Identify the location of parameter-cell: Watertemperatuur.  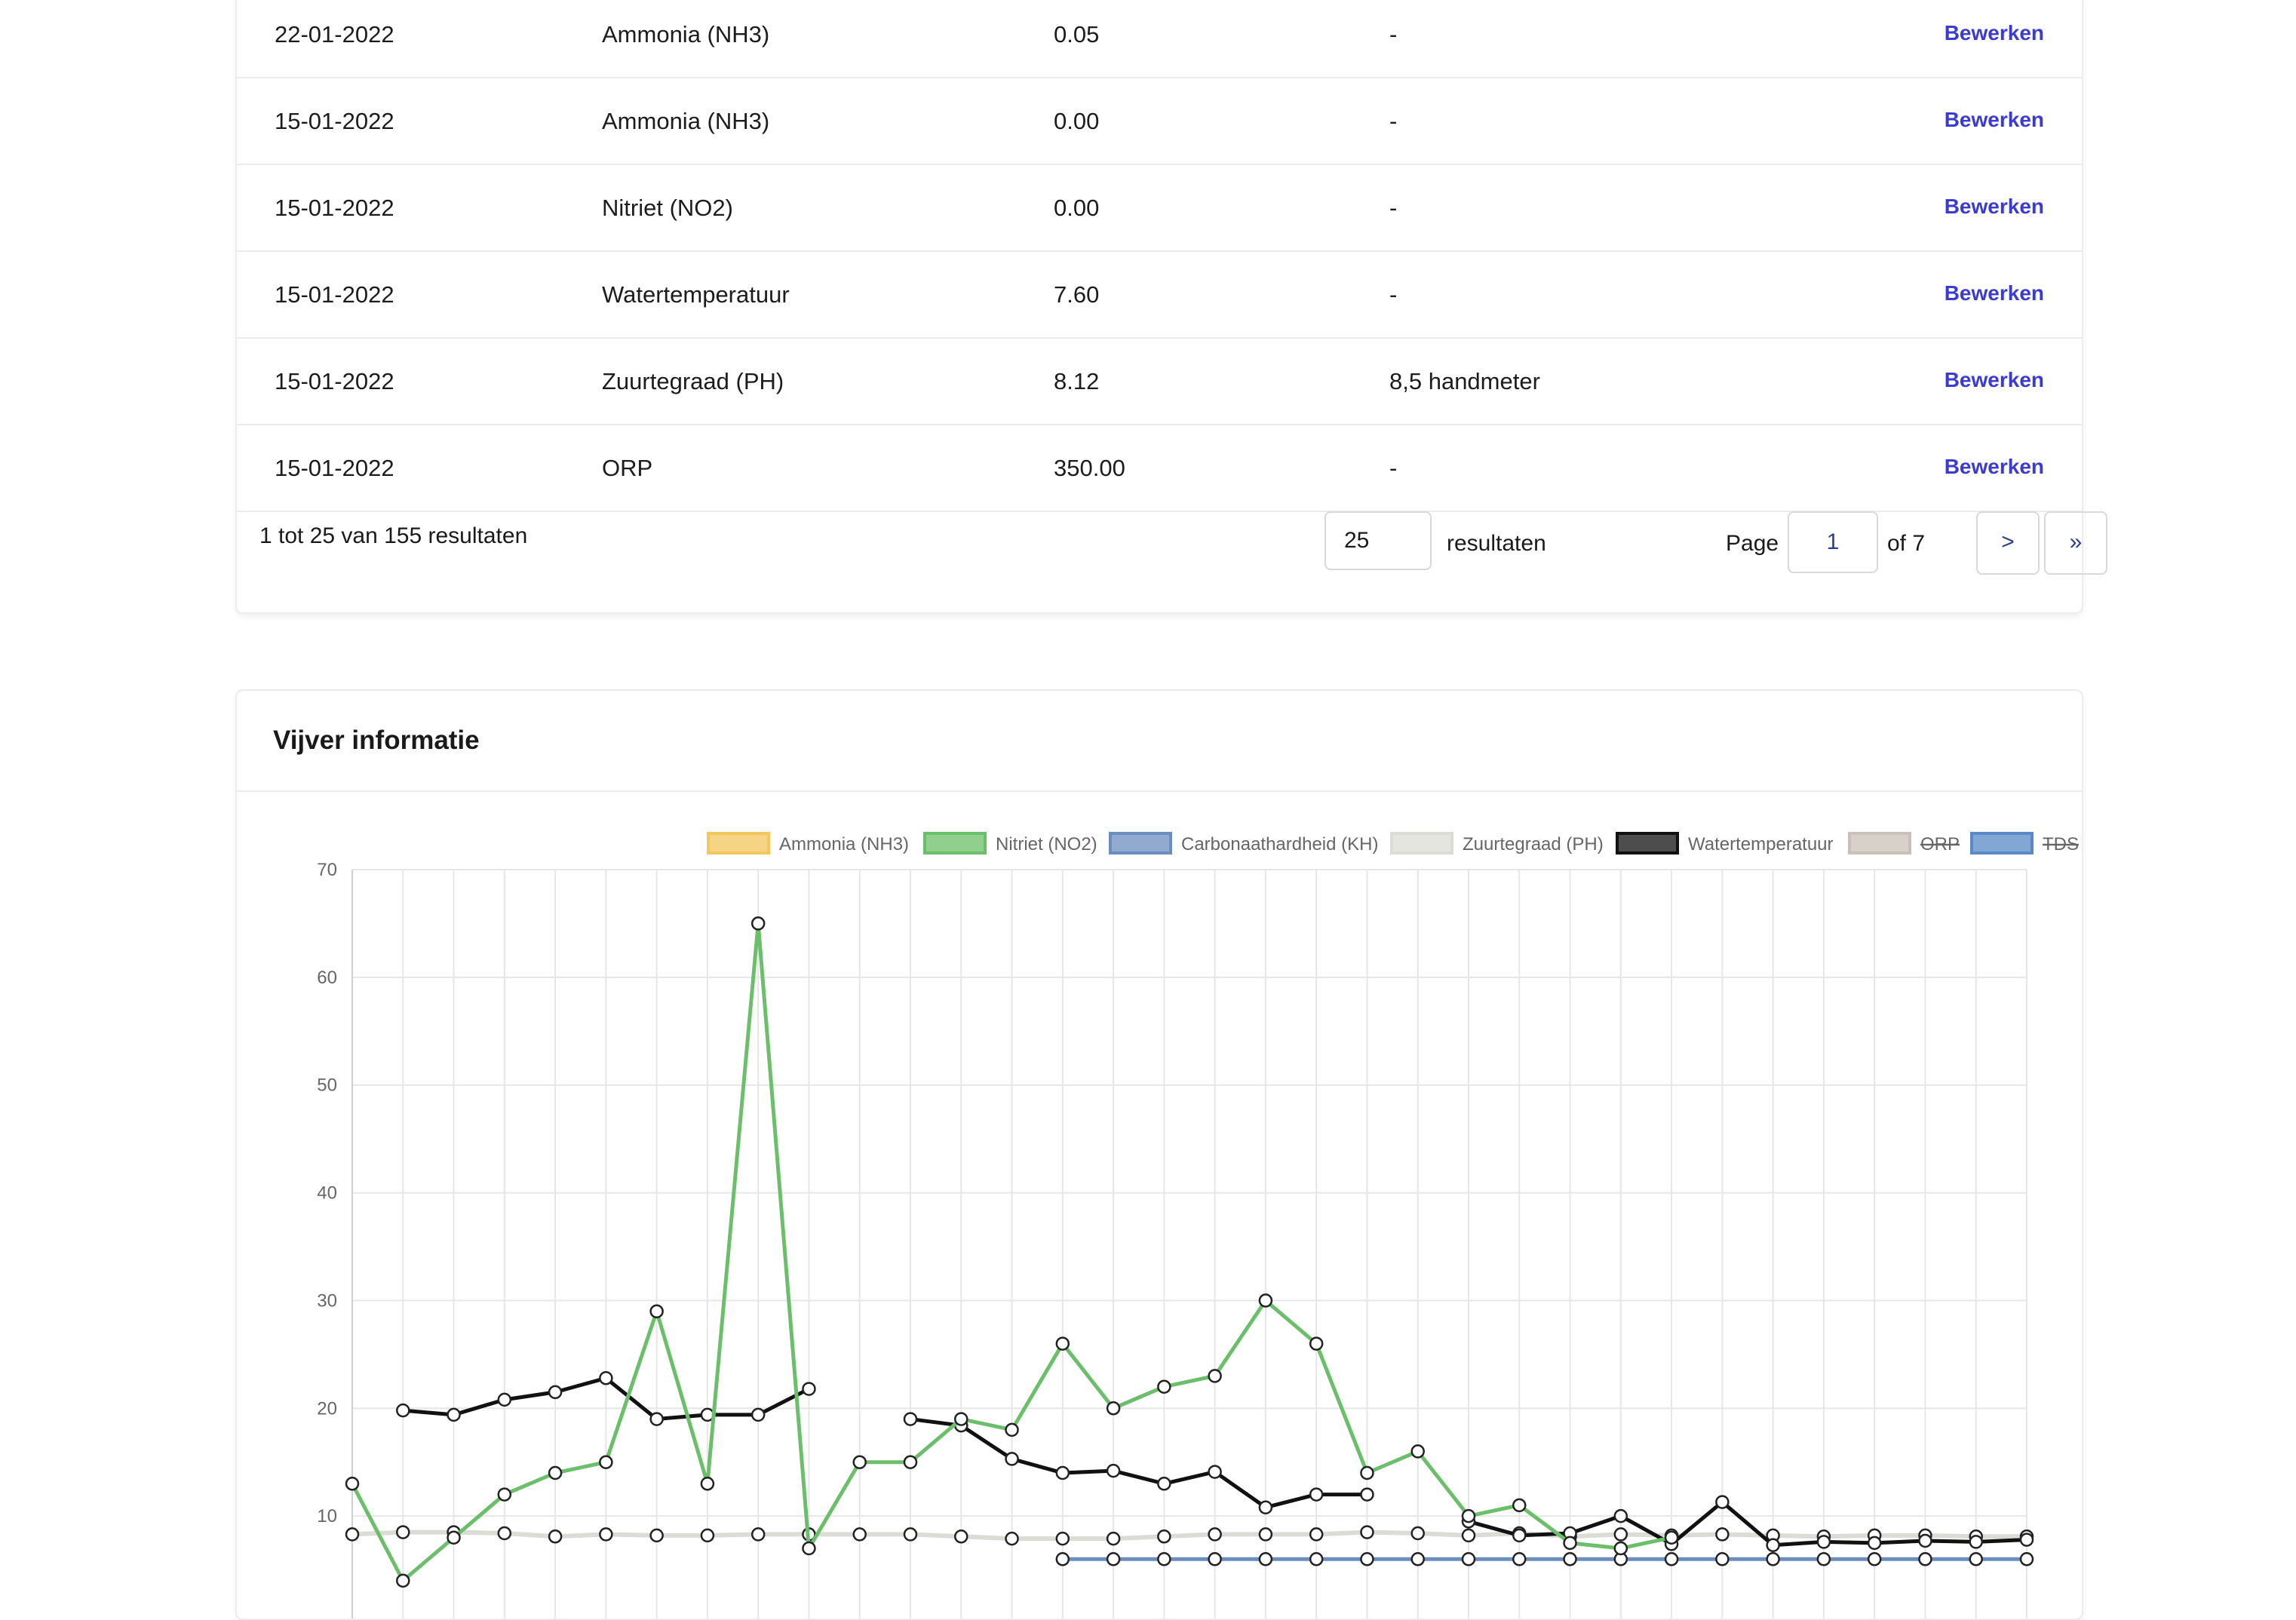
(696, 294).